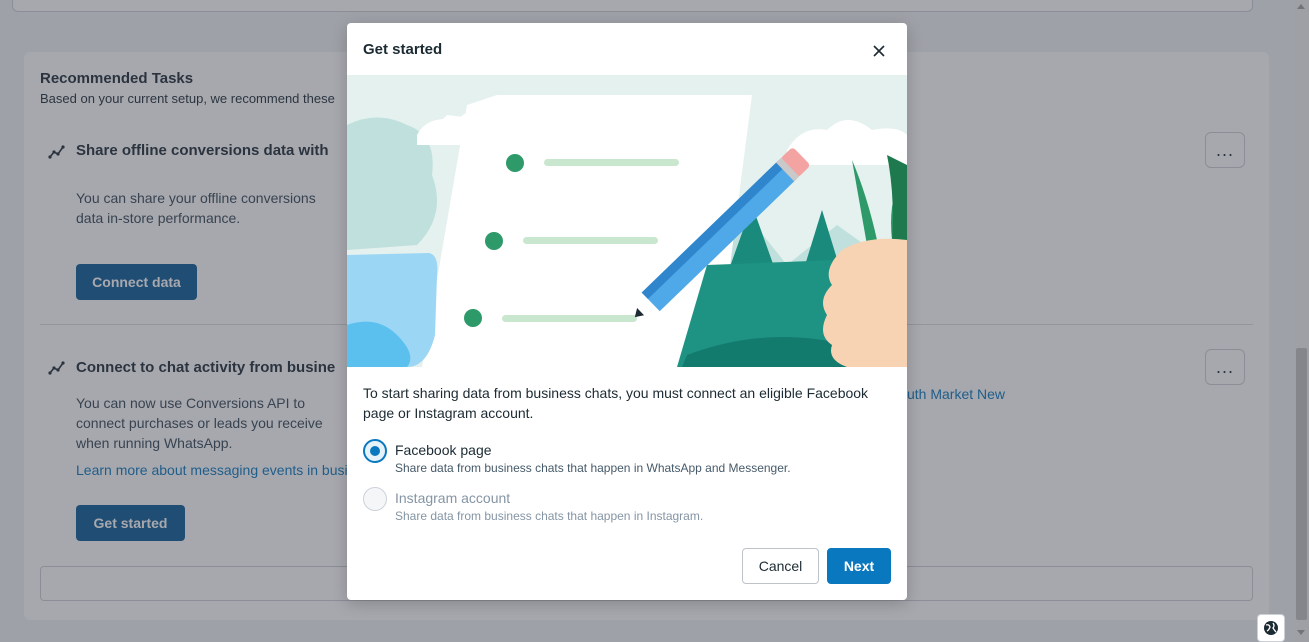 This screenshot has height=642, width=1309. Describe the element at coordinates (375, 451) in the screenshot. I see `facebook-page-radio` at that location.